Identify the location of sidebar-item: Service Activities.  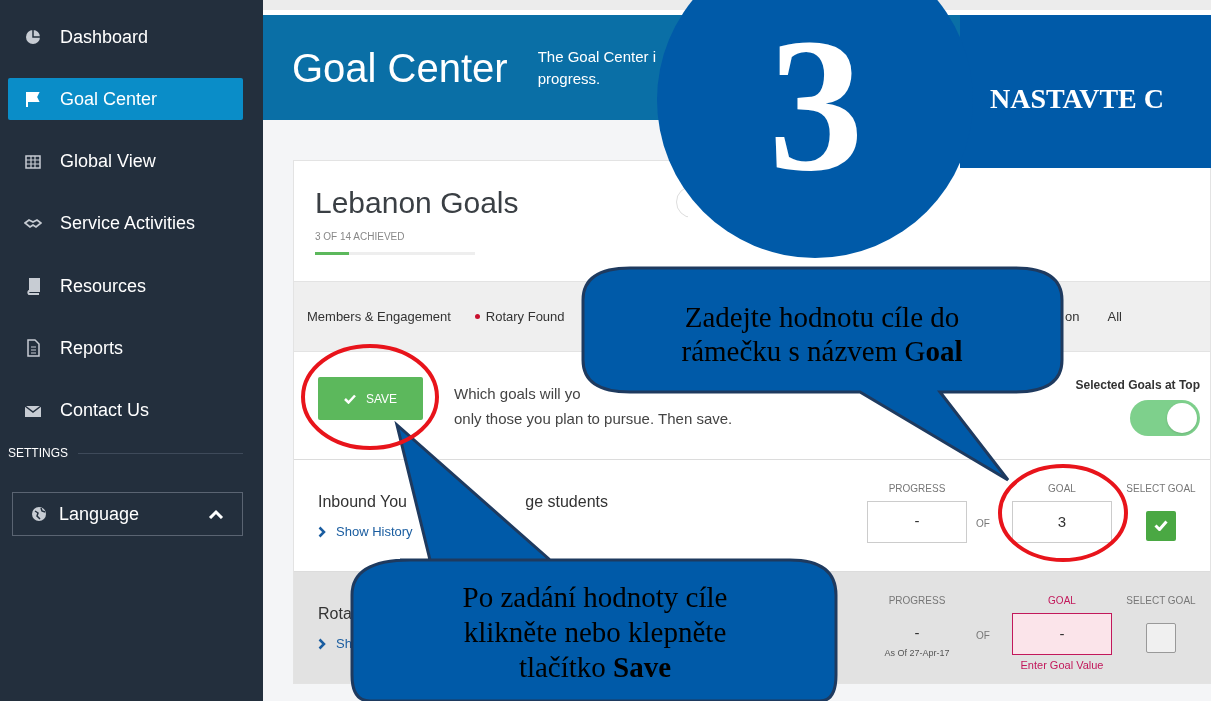
(125, 223).